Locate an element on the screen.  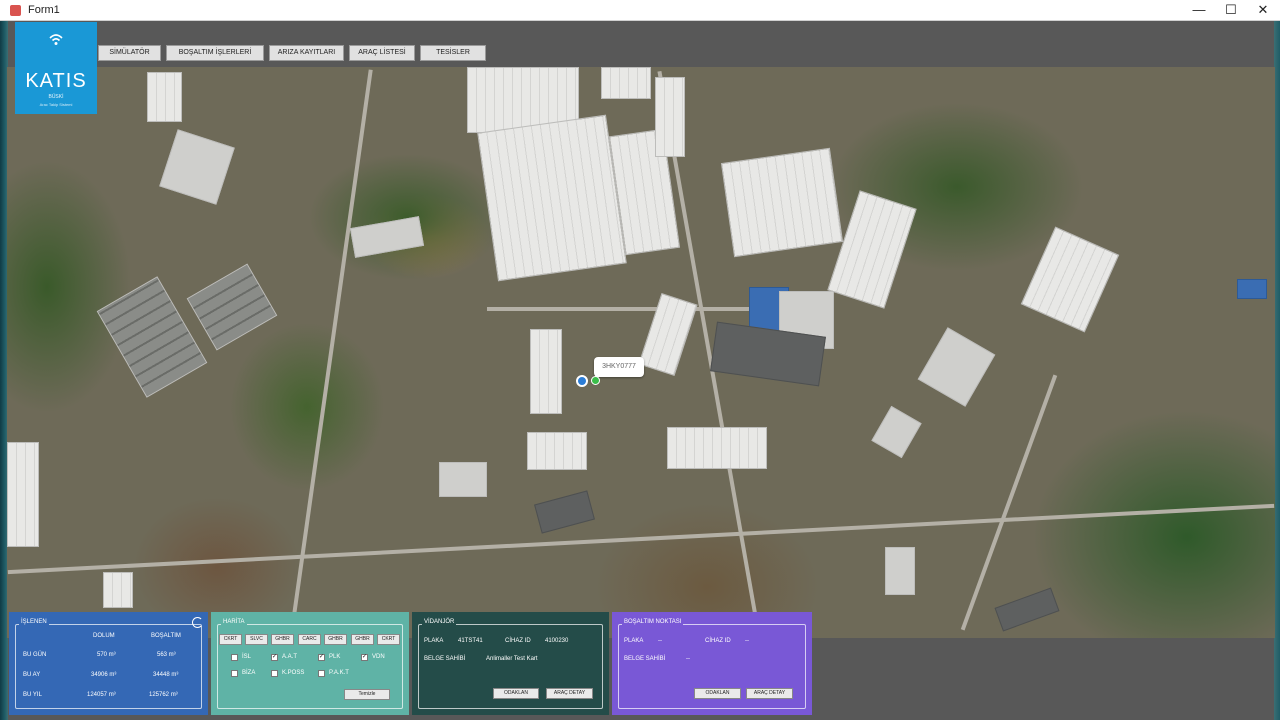
window-title: Form1 is located at coordinates (44, 10).